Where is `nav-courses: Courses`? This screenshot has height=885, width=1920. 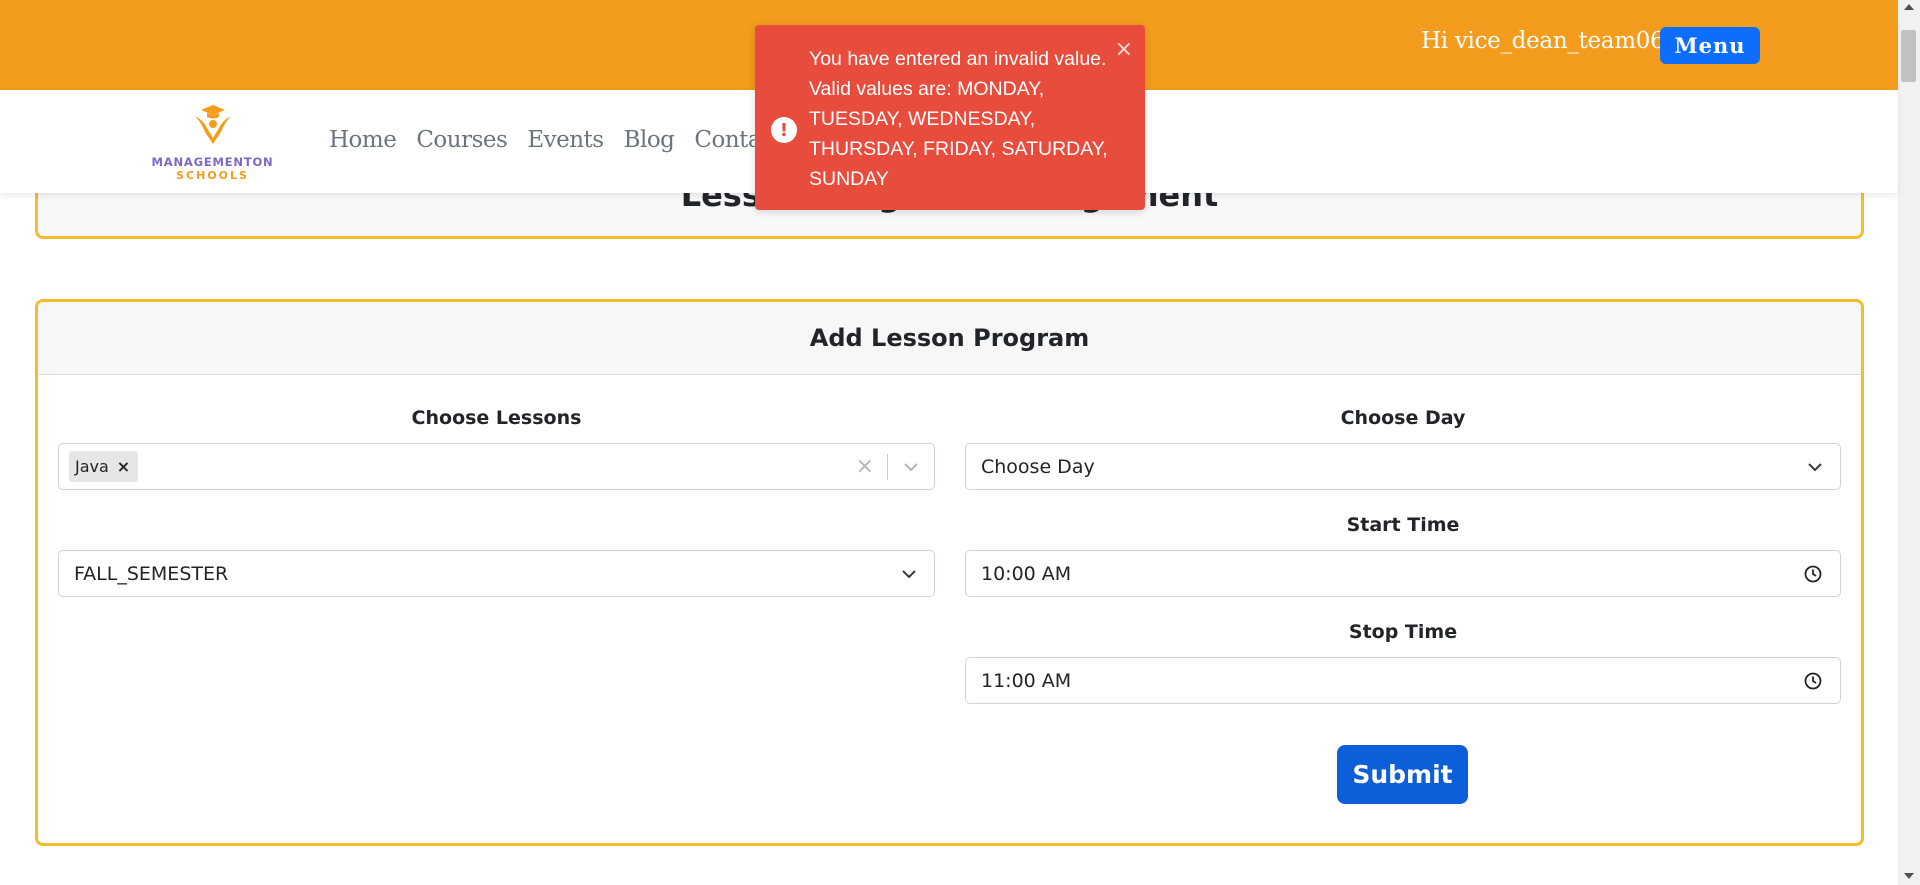
nav-courses: Courses is located at coordinates (461, 140).